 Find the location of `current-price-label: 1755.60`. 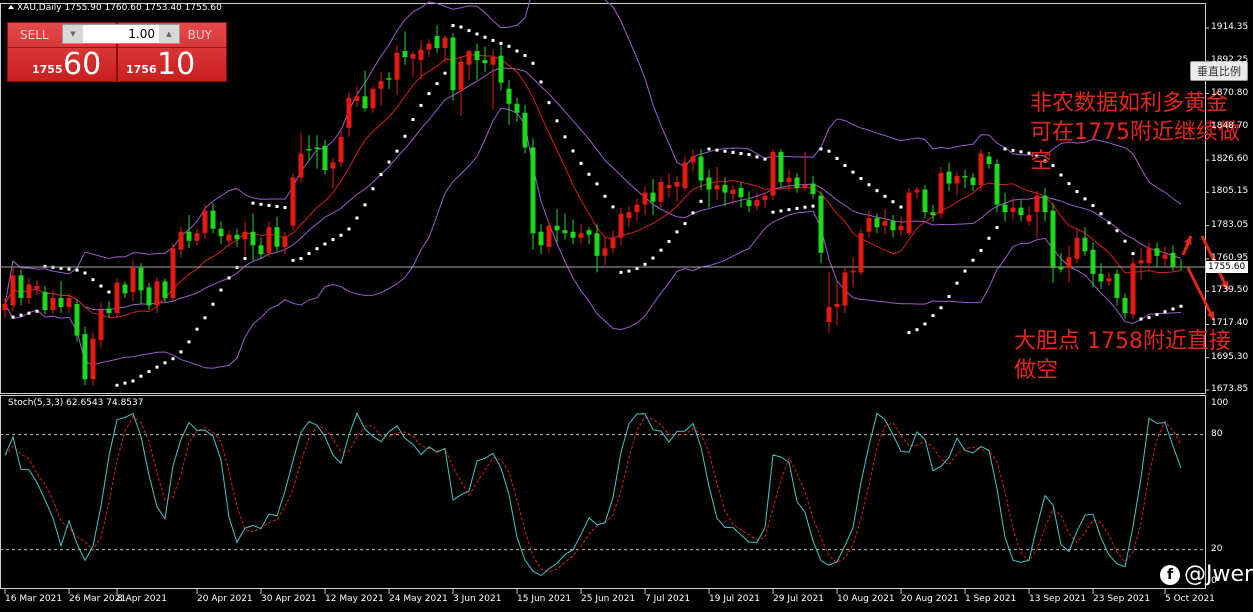

current-price-label: 1755.60 is located at coordinates (1227, 266).